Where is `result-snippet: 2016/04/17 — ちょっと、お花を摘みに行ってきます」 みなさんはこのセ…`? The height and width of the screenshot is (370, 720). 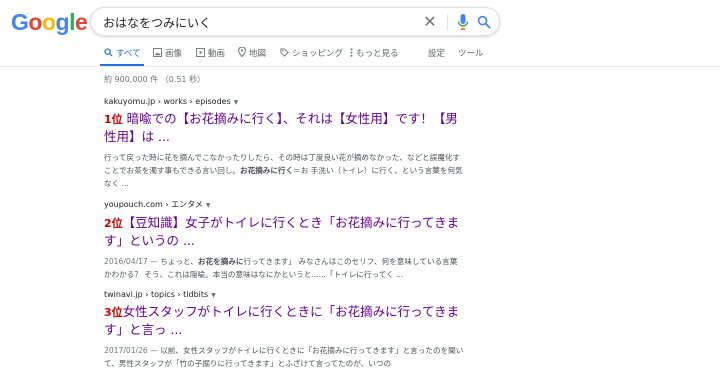 result-snippet: 2016/04/17 — ちょっと、お花を摘みに行ってきます」 みなさんはこのセ… is located at coordinates (284, 268).